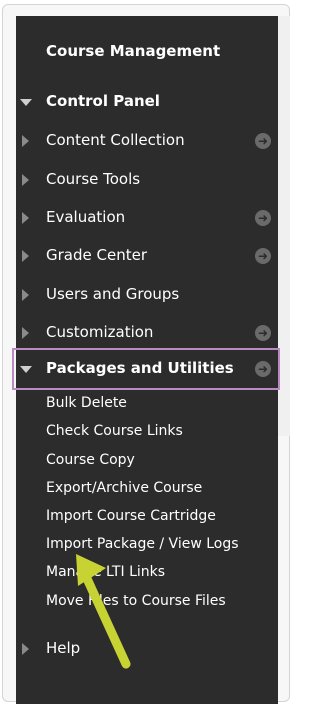 The width and height of the screenshot is (320, 704). Describe the element at coordinates (103, 611) in the screenshot. I see `pointer-arrow-icon` at that location.